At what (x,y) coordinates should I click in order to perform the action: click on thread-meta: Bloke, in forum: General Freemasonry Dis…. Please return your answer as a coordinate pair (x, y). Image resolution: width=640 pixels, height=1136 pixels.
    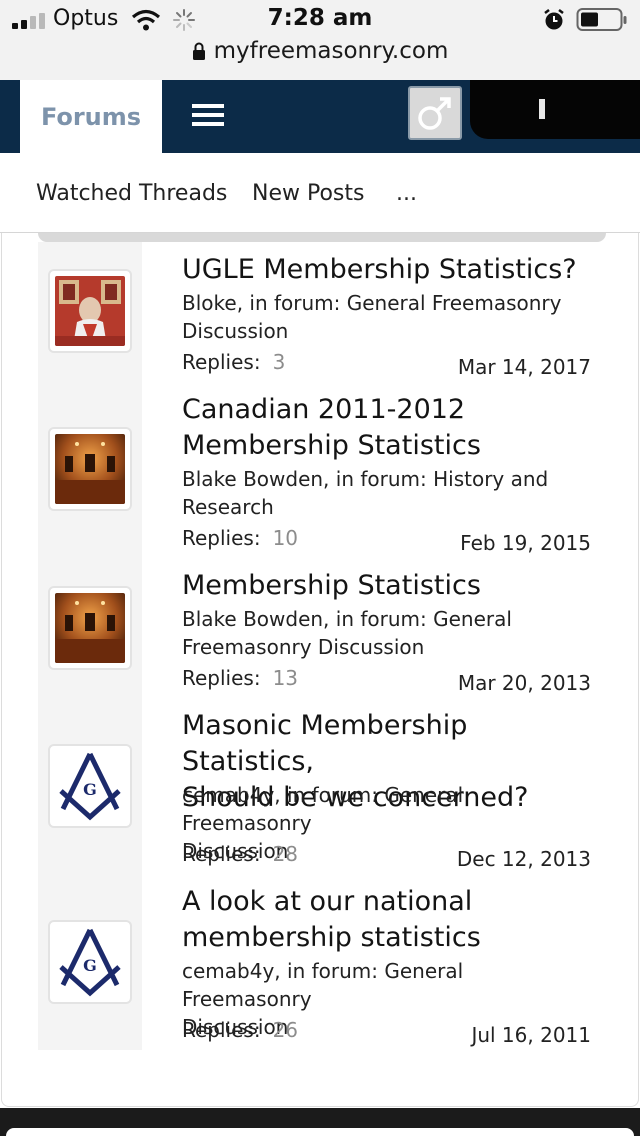
    Looking at the image, I should click on (372, 317).